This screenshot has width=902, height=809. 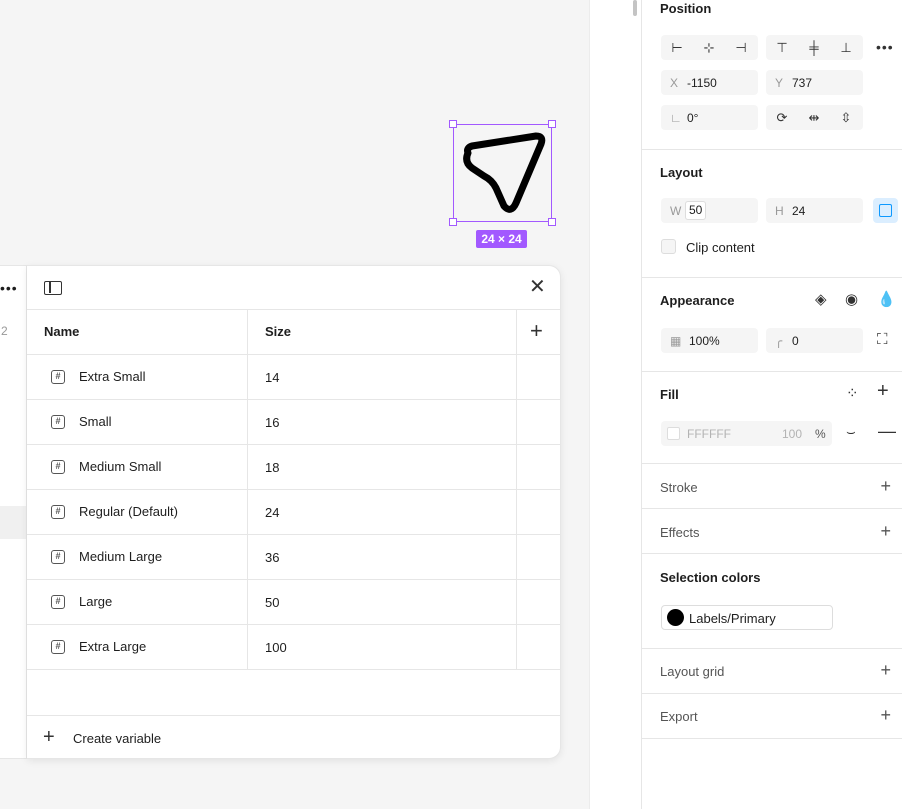 I want to click on corner-radius-field: ╭ 0, so click(x=814, y=340).